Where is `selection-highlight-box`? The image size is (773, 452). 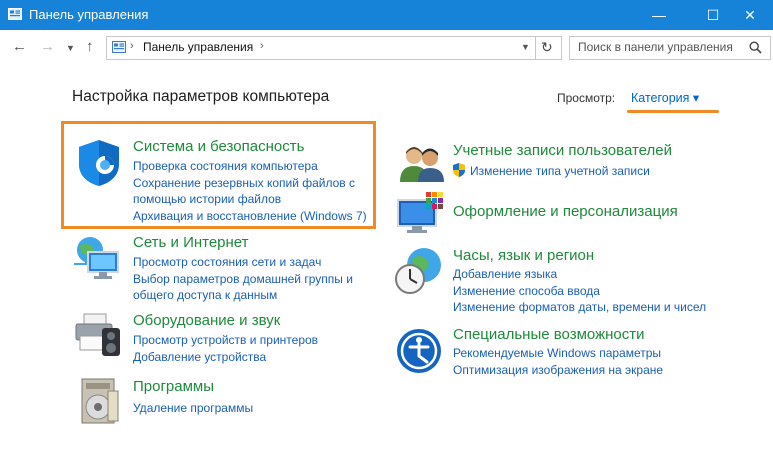
selection-highlight-box is located at coordinates (218, 175).